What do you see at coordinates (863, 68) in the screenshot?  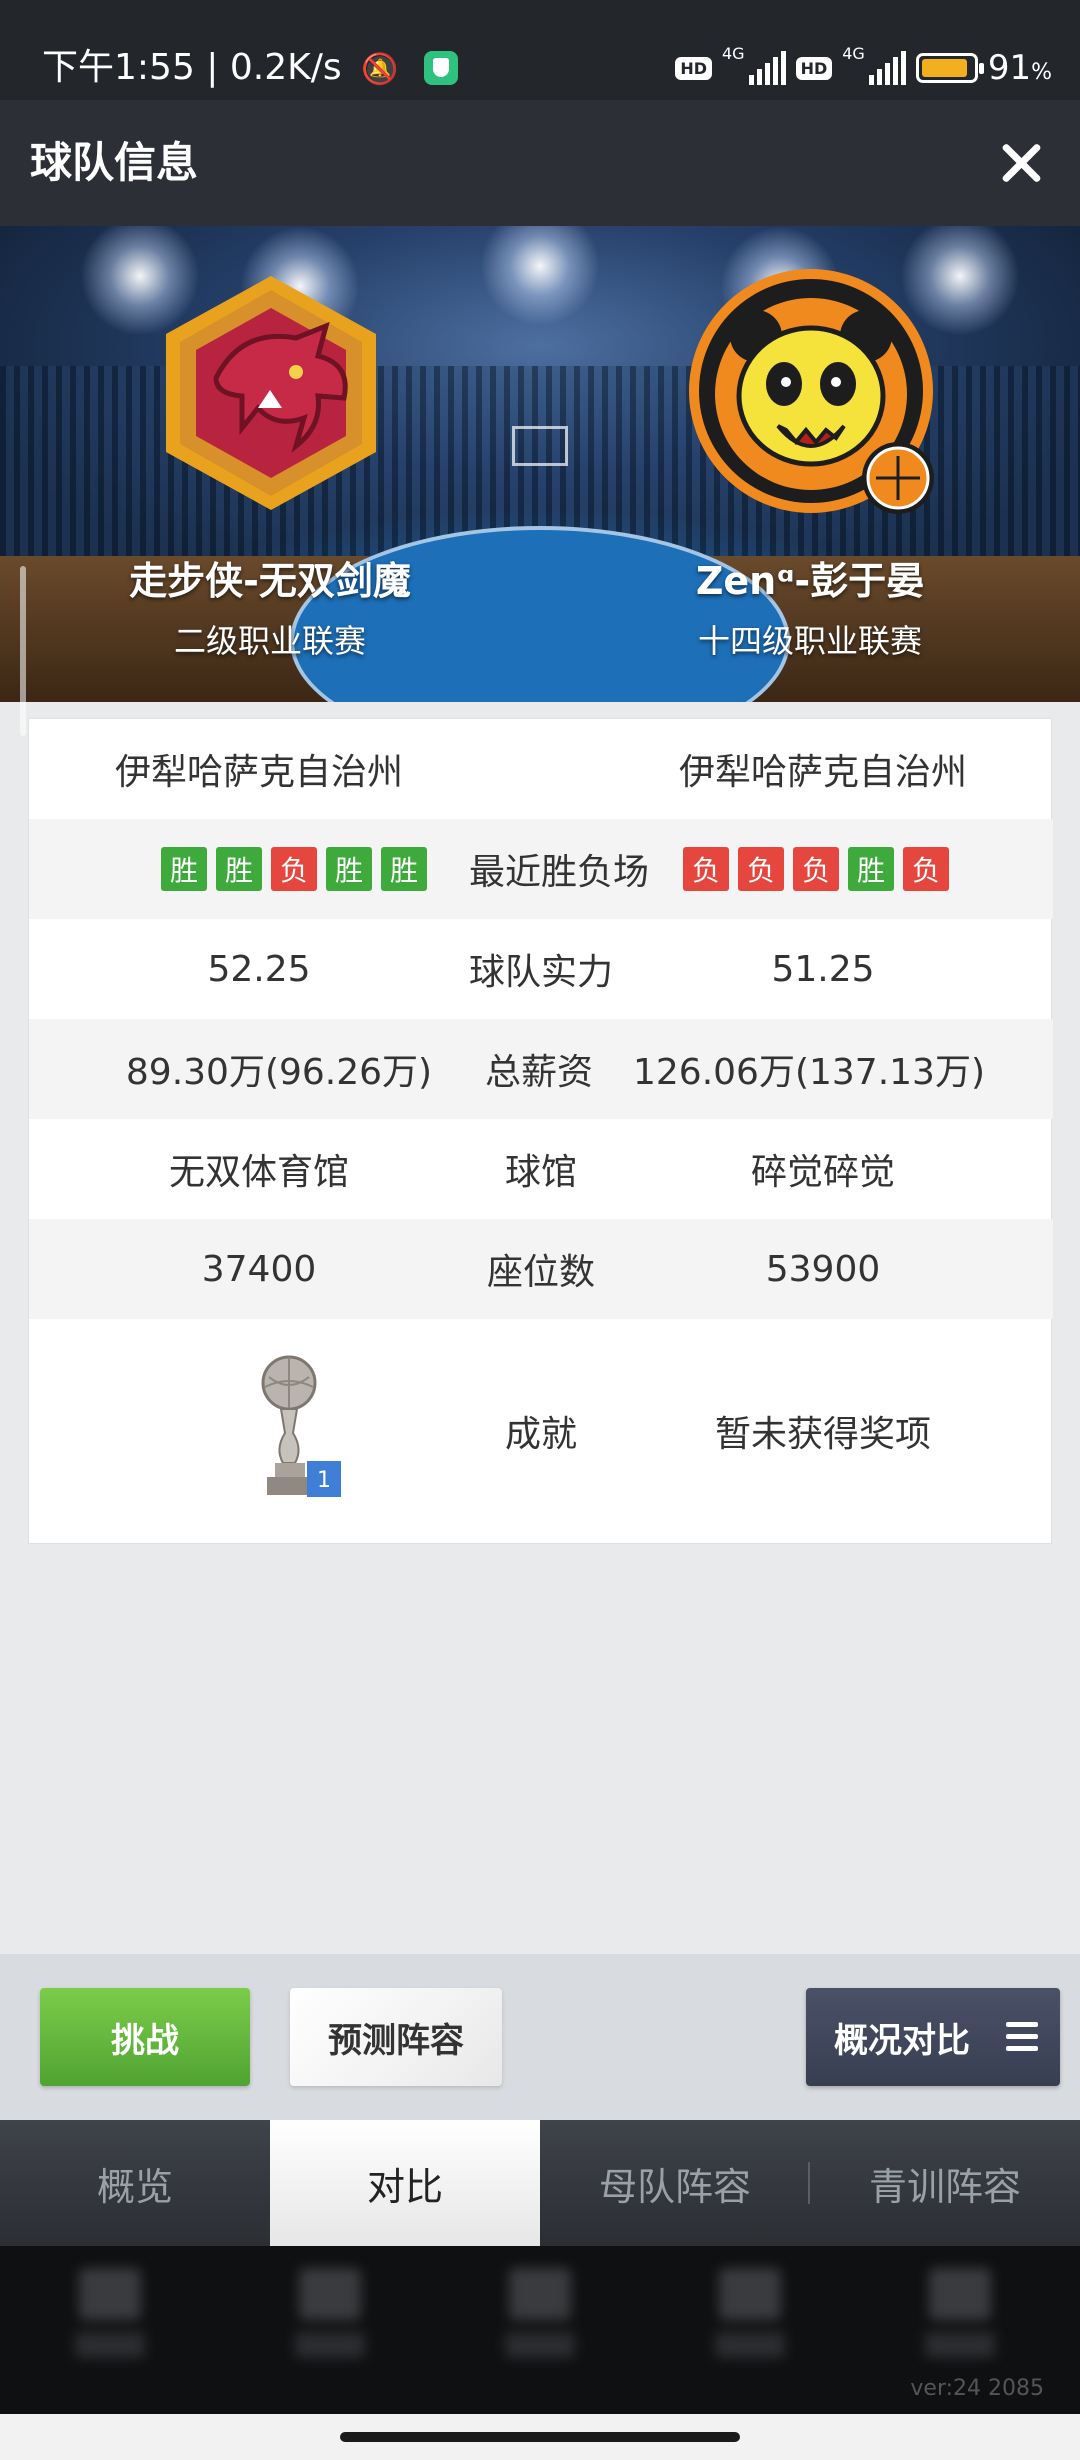 I see `status-indicators: HD 4G HD 4G 91%` at bounding box center [863, 68].